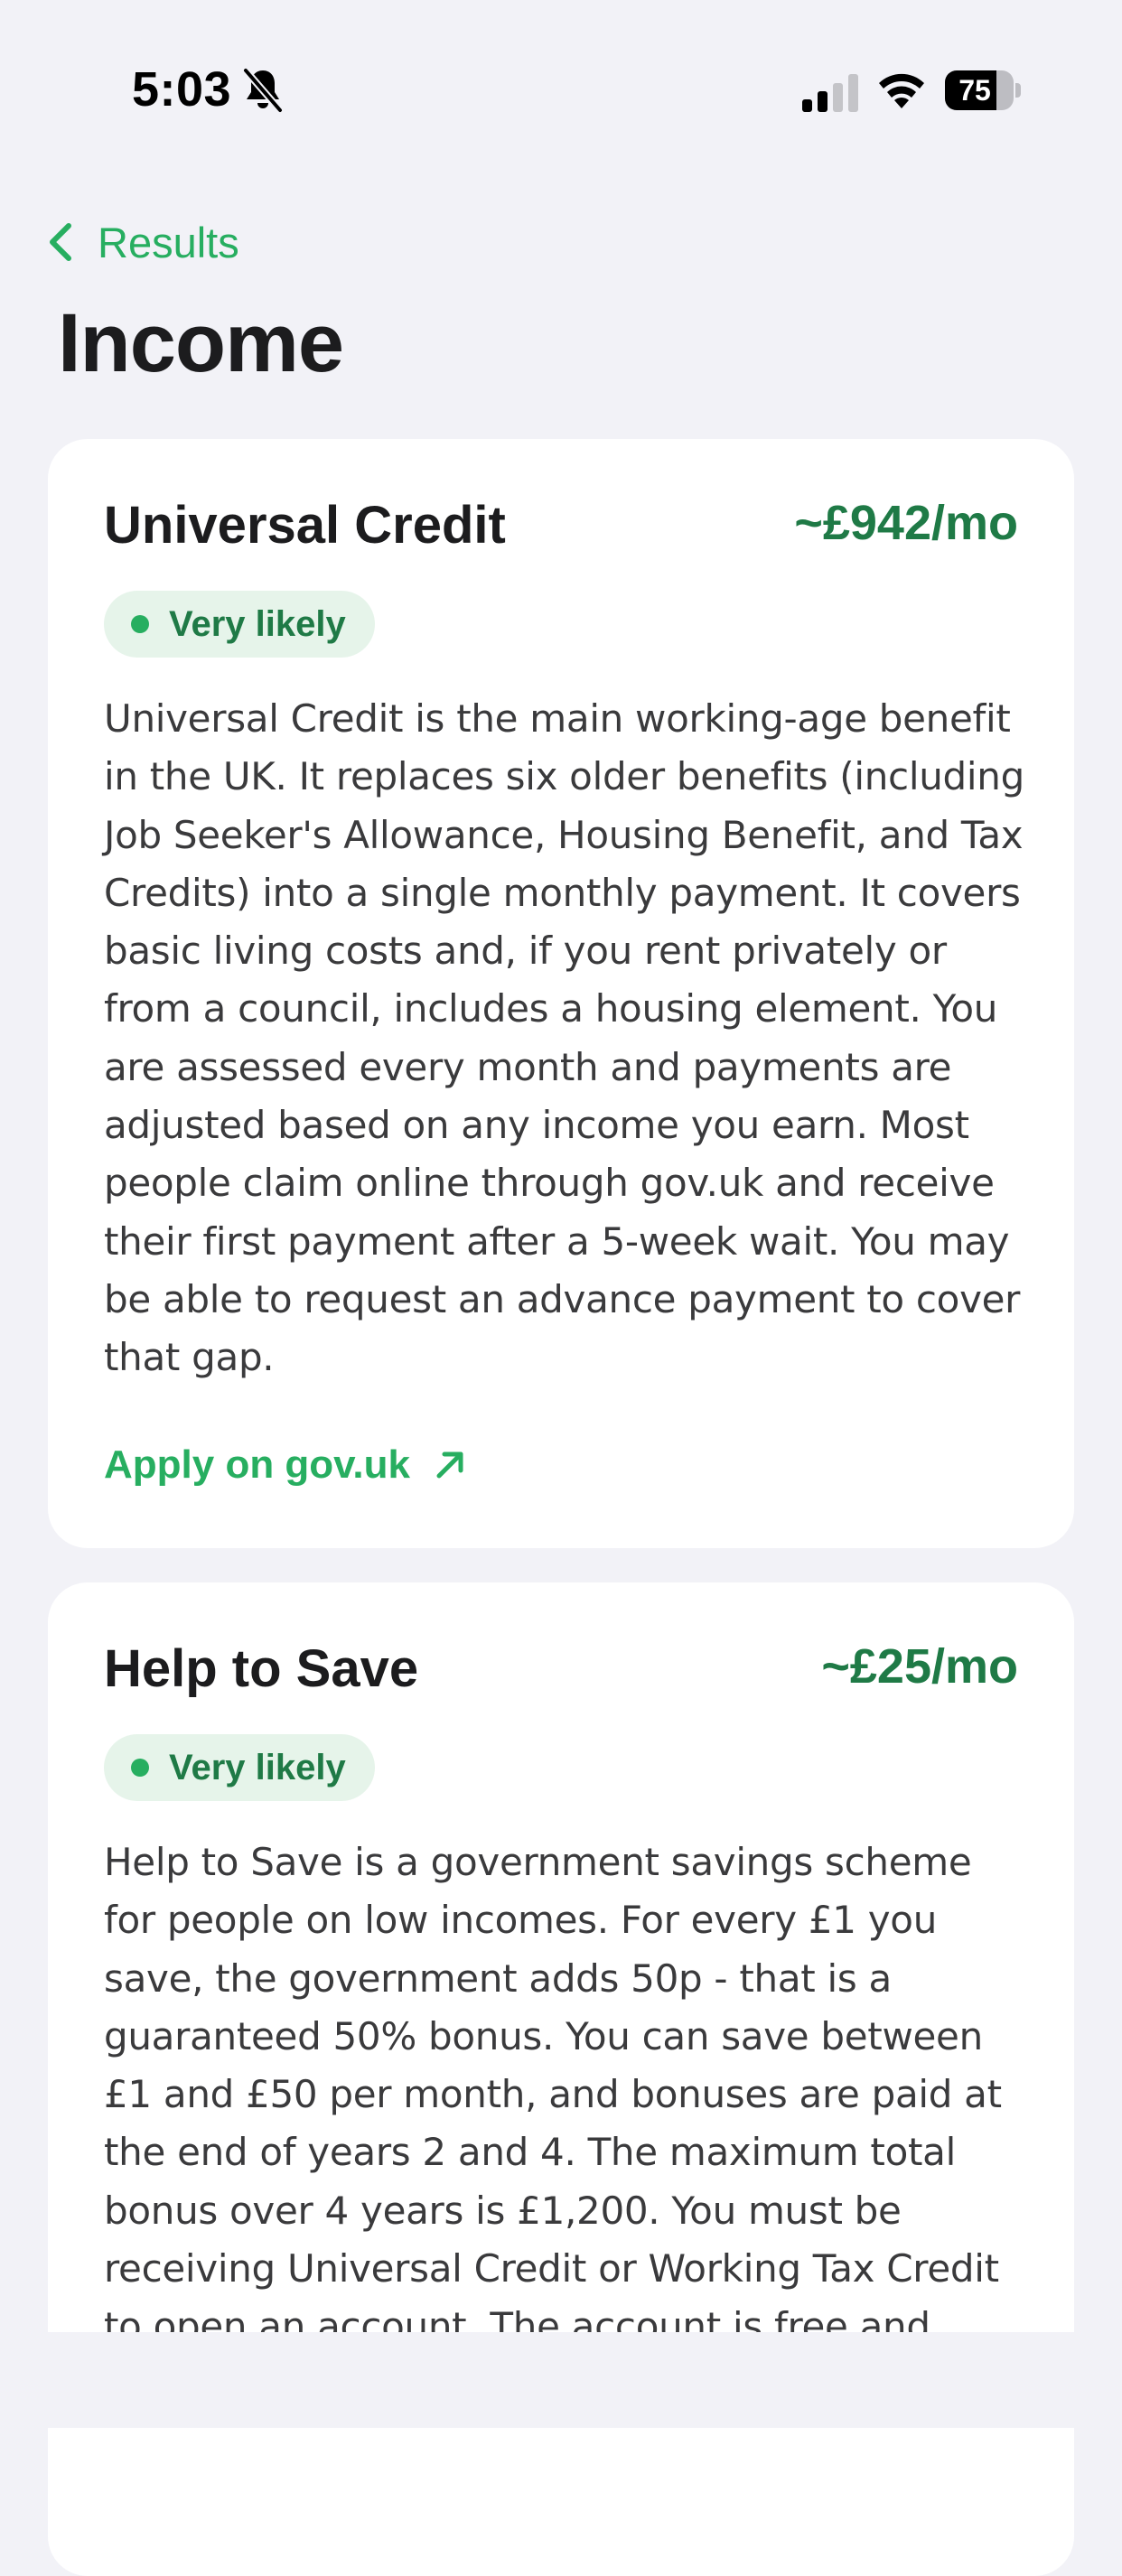 The width and height of the screenshot is (1122, 2576). I want to click on bottom-safe-area, so click(561, 2380).